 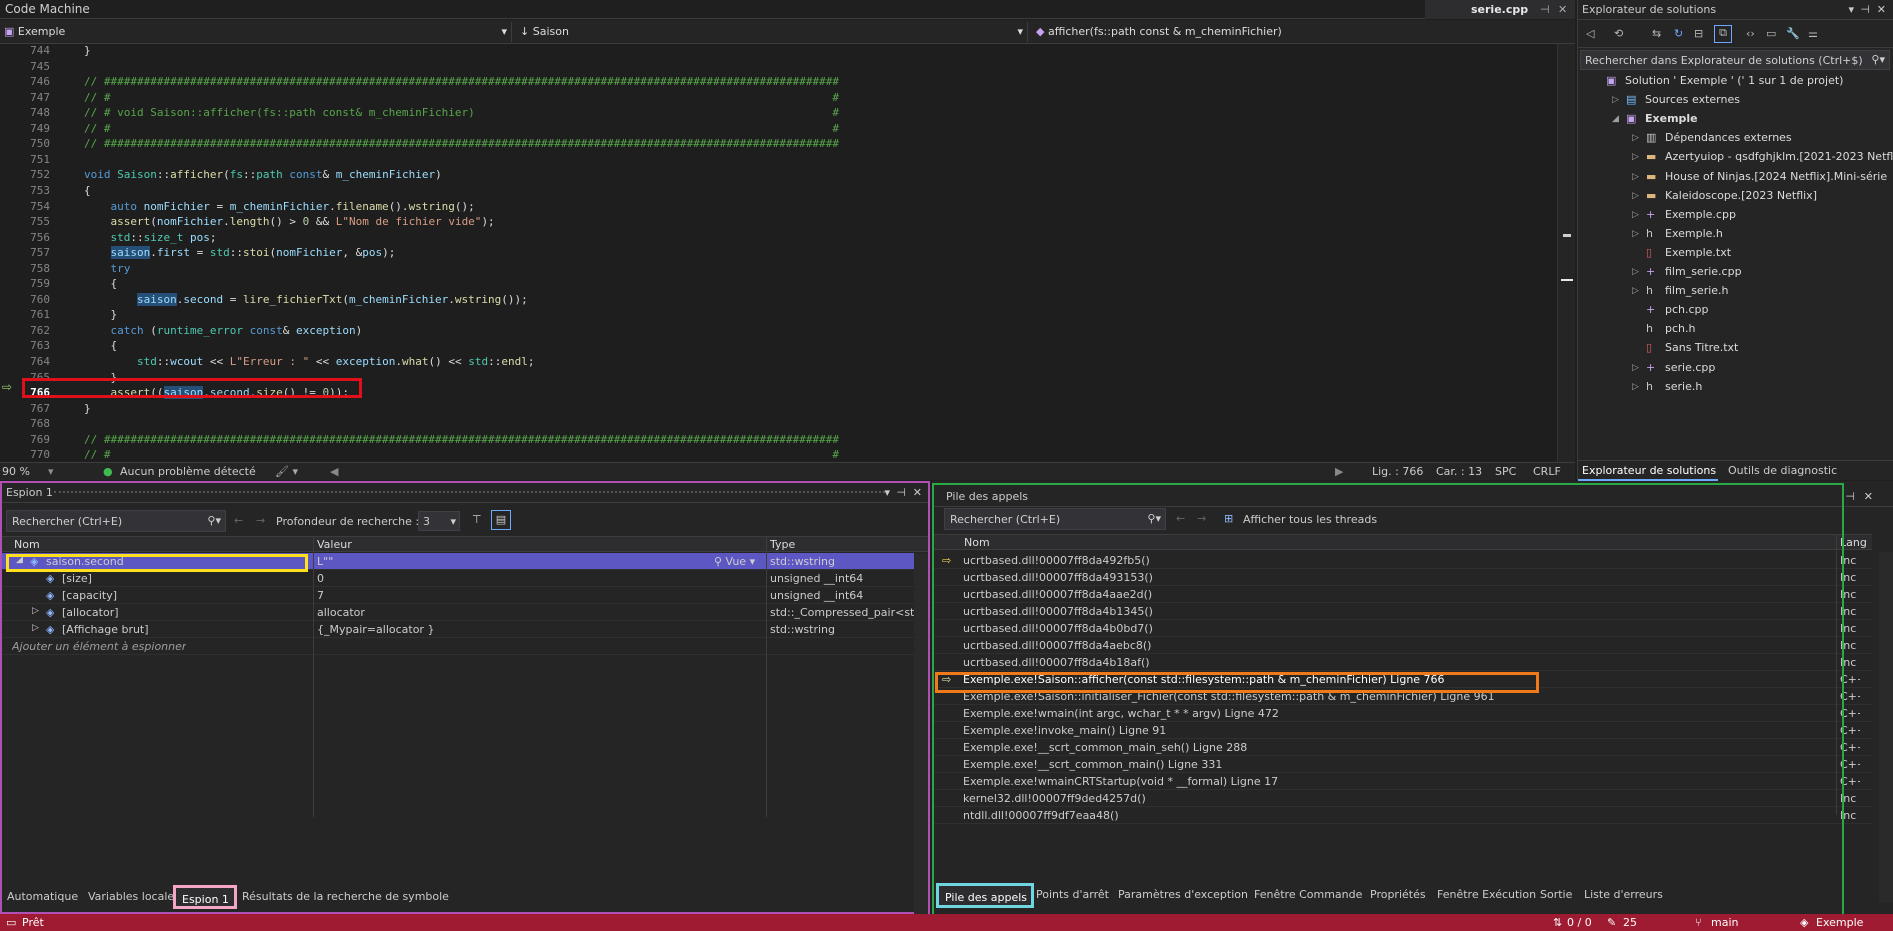 What do you see at coordinates (107, 268) in the screenshot?
I see `code-line: try` at bounding box center [107, 268].